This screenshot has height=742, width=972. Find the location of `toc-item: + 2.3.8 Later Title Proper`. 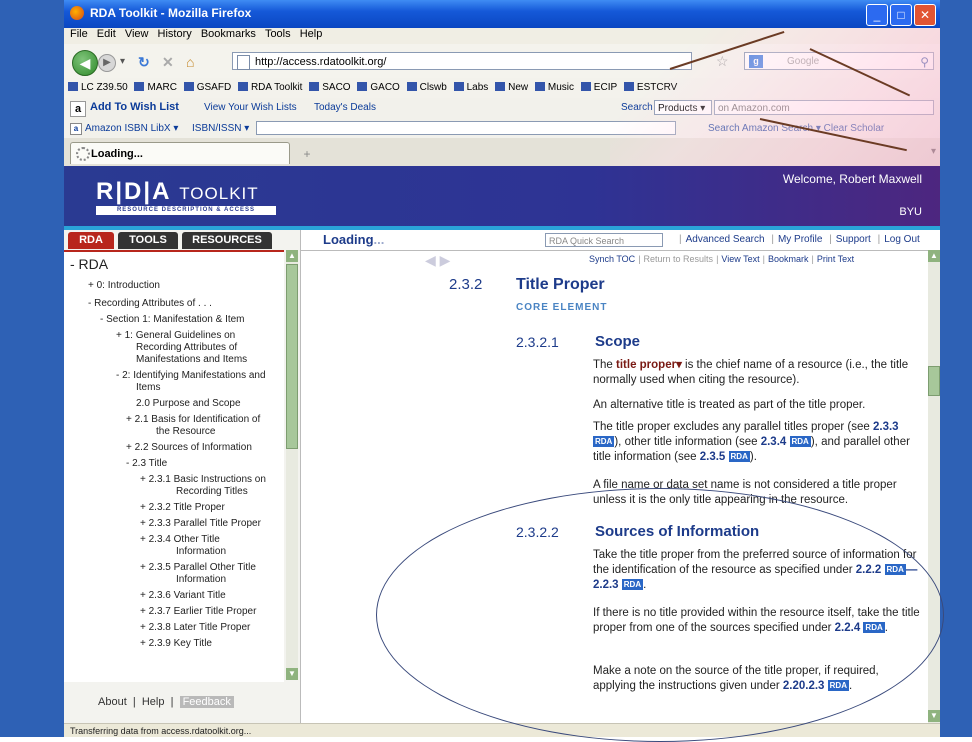

toc-item: + 2.3.8 Later Title Proper is located at coordinates (195, 628).